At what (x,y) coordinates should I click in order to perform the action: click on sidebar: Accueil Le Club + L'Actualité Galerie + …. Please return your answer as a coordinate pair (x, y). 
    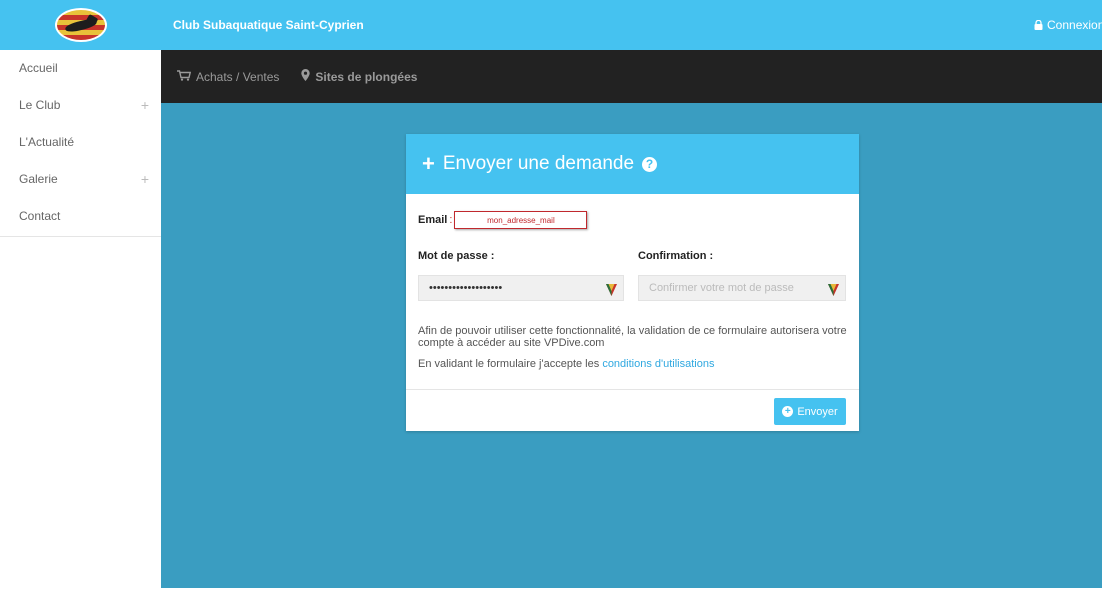
    Looking at the image, I should click on (80, 143).